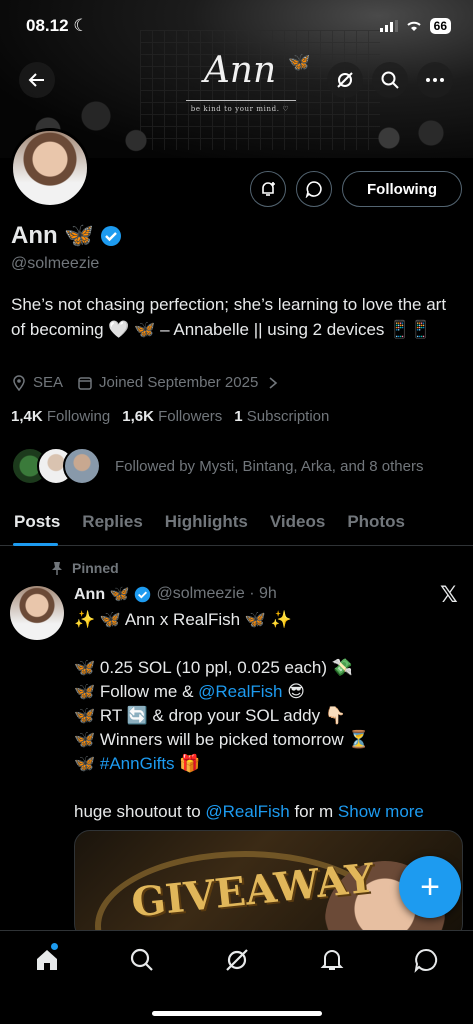  Describe the element at coordinates (216, 593) in the screenshot. I see `post-handle-time: @solmeezie · 9h` at that location.